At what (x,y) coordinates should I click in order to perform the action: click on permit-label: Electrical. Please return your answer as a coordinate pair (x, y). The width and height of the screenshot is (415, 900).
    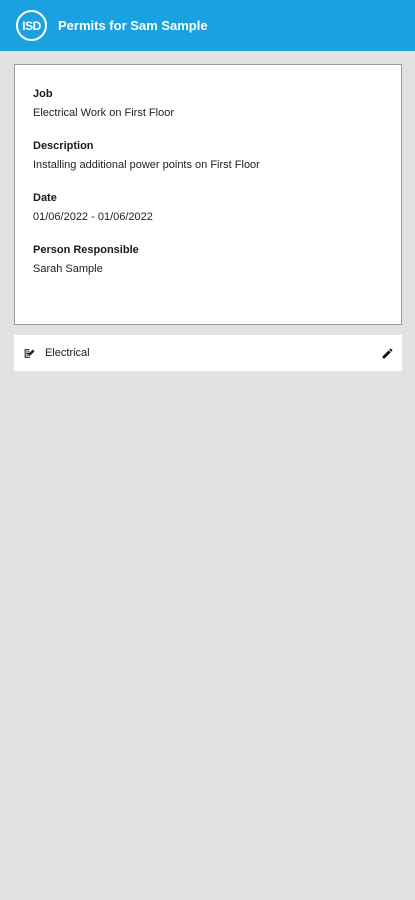
    Looking at the image, I should click on (67, 353).